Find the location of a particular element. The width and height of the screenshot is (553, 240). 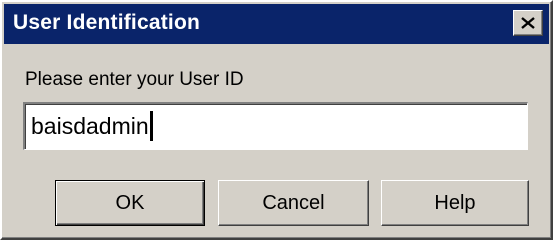

text-caret is located at coordinates (151, 126).